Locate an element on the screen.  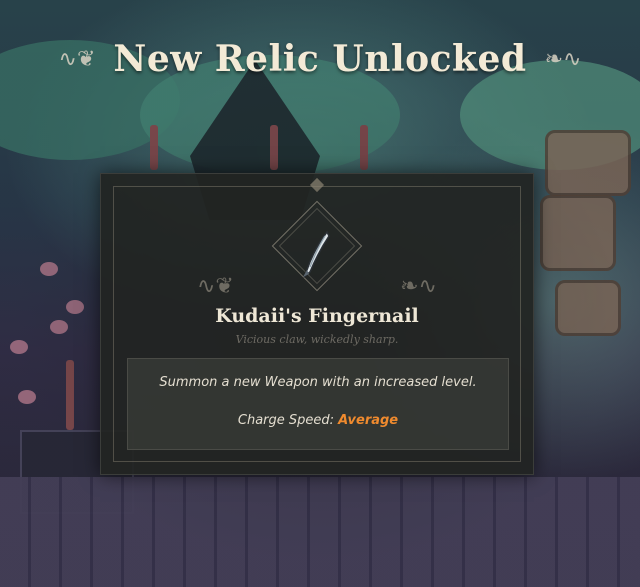
swirl-right-icon: ❧∿ is located at coordinates (418, 286).